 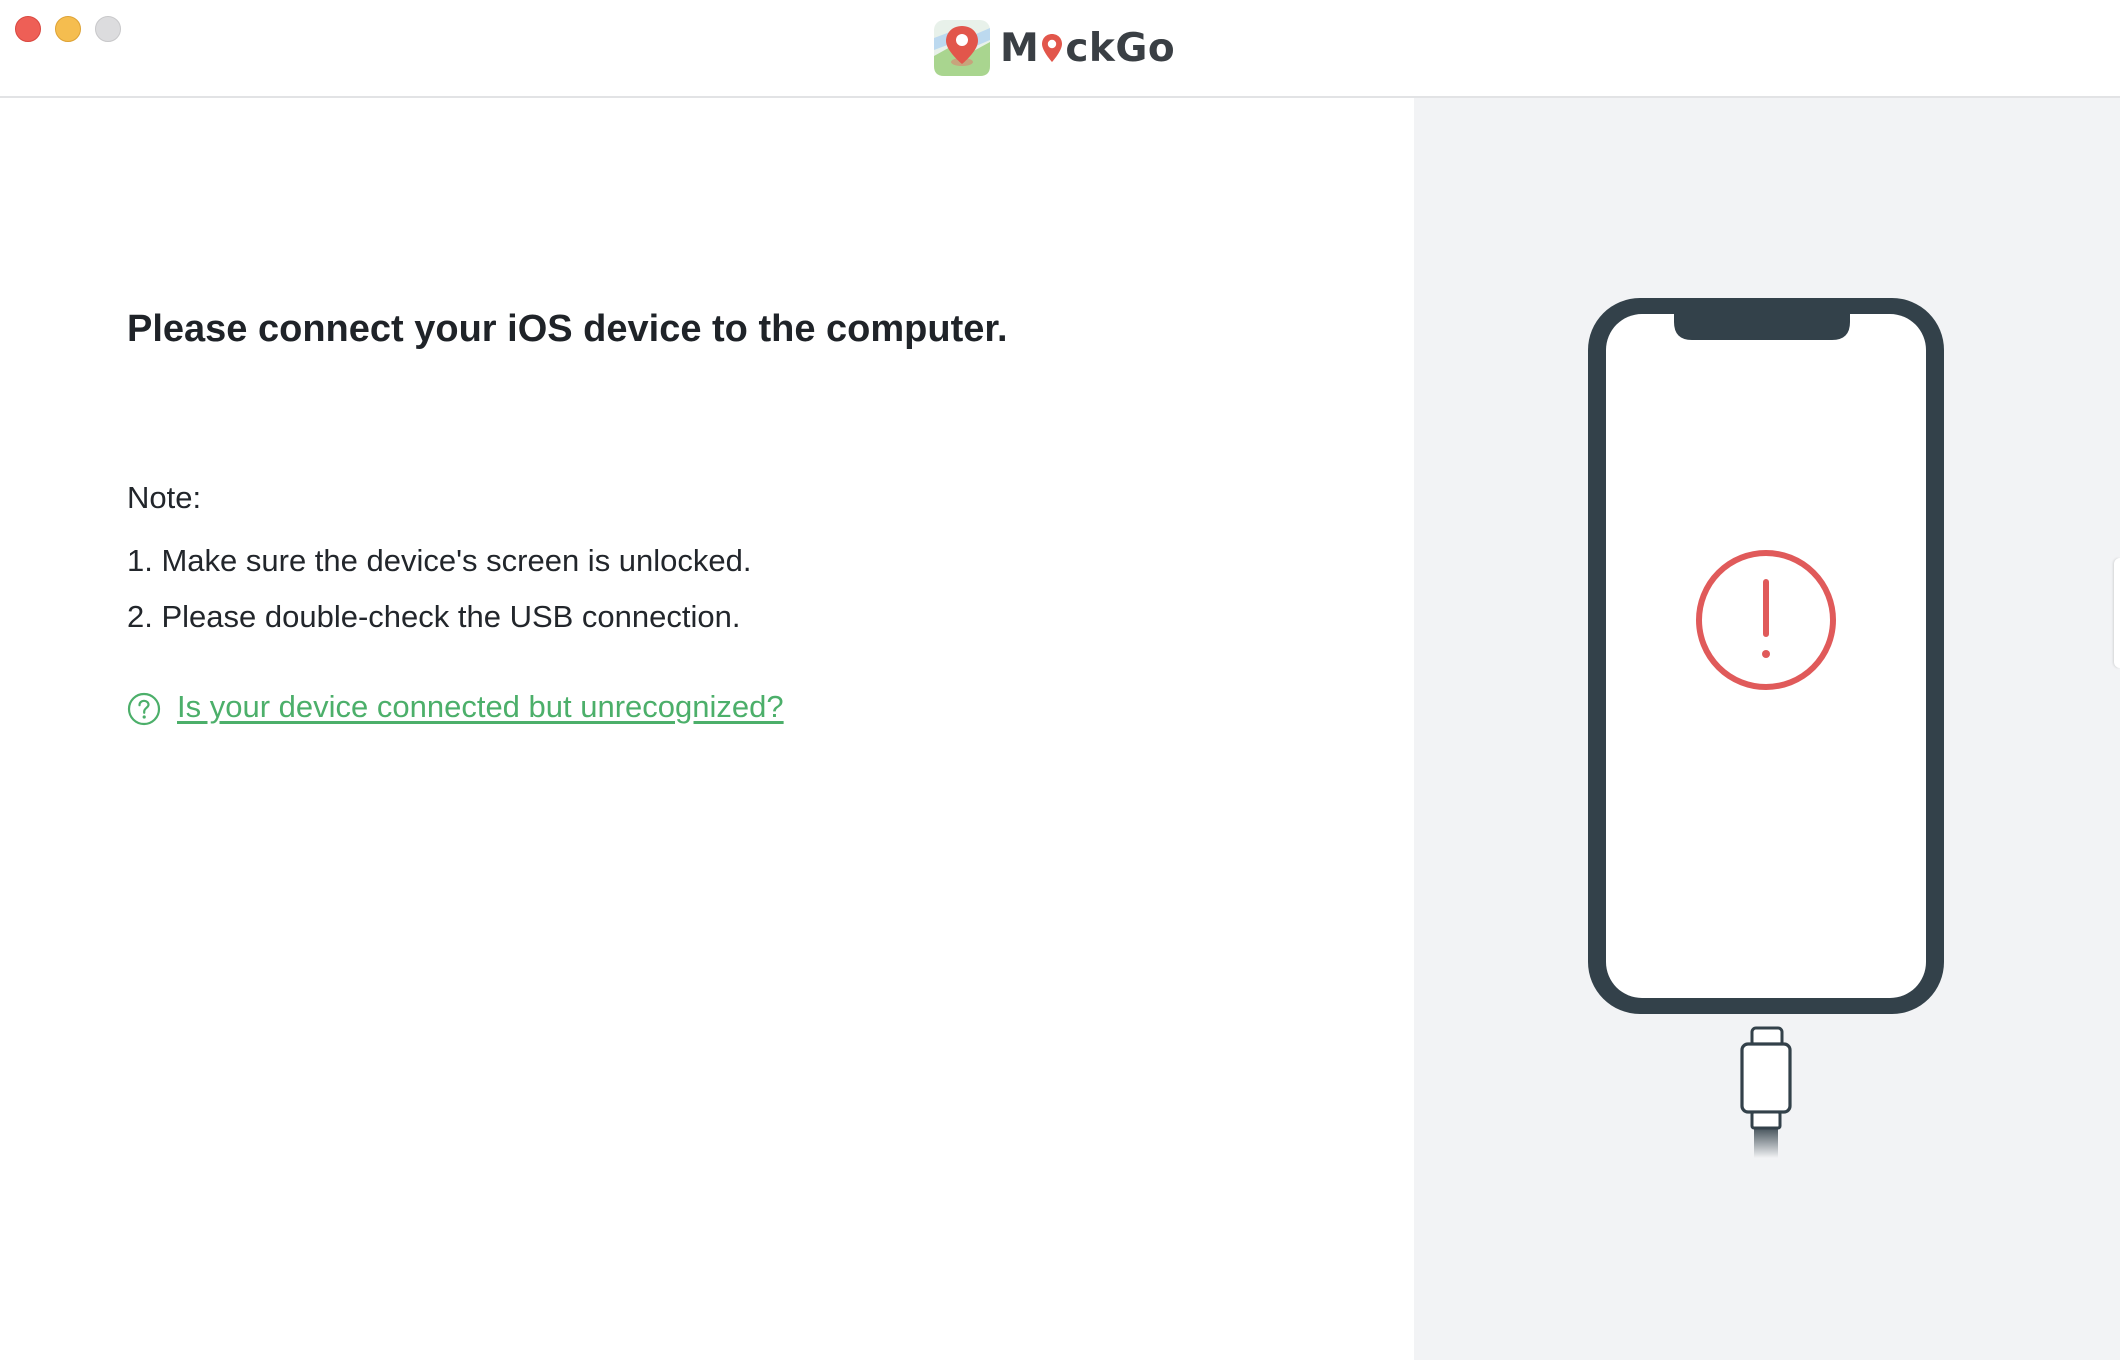 I want to click on title-bar: MckGo, so click(x=1060, y=49).